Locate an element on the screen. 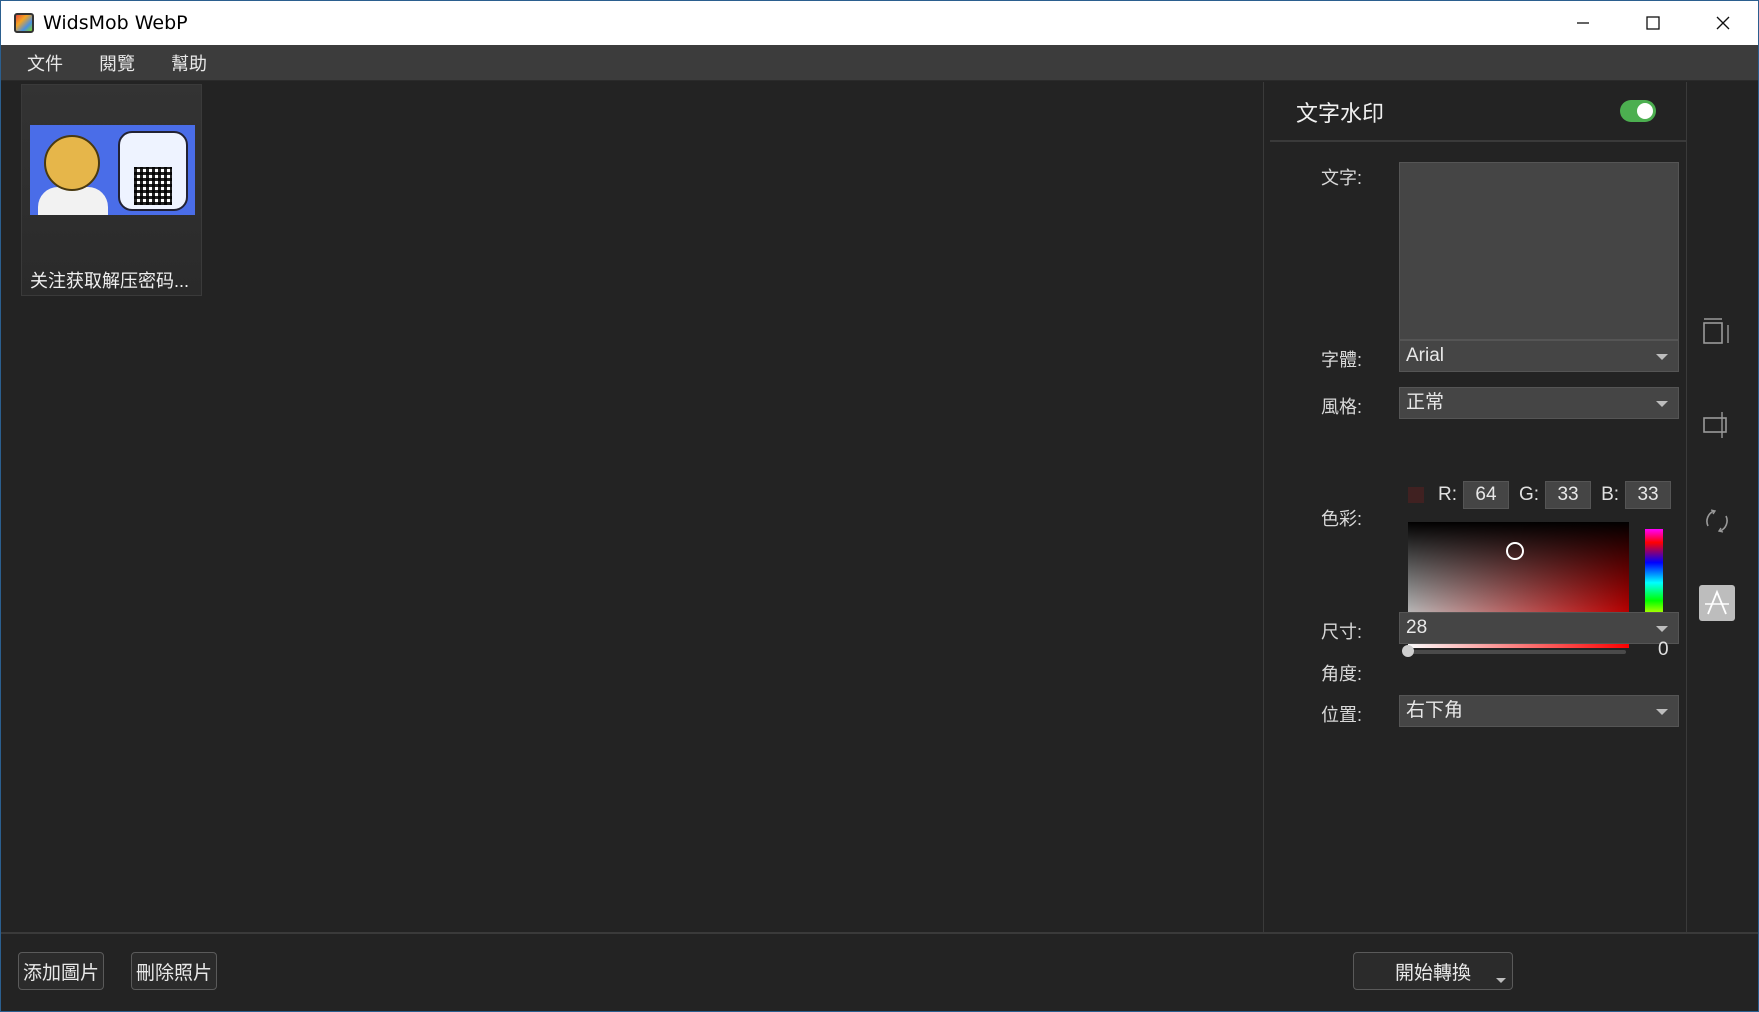  toggle-knob is located at coordinates (1645, 111).